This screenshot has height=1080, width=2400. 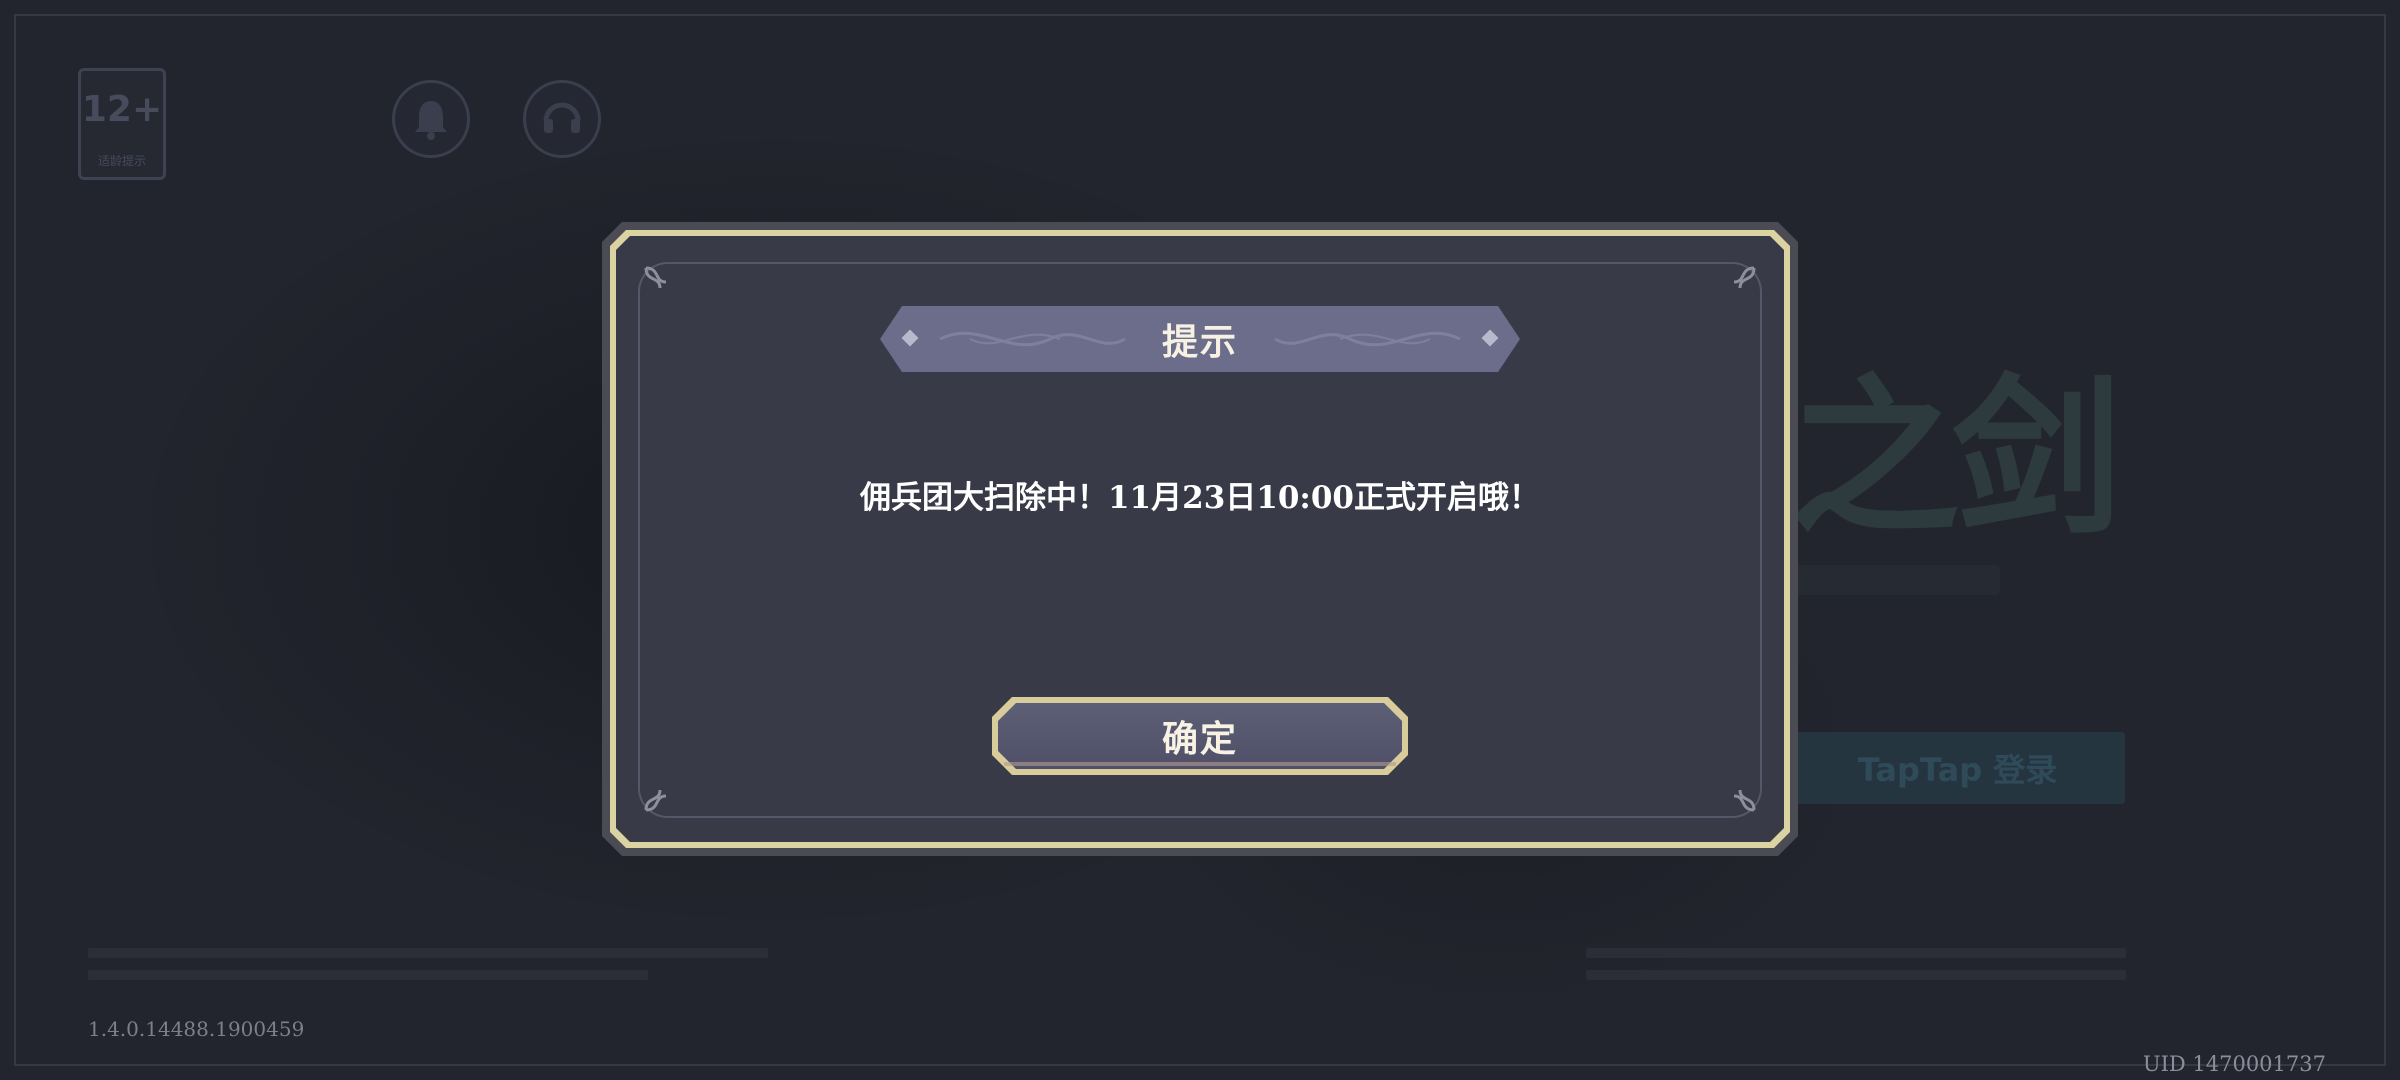 What do you see at coordinates (121, 161) in the screenshot?
I see `age-rating-caption: 适龄提示` at bounding box center [121, 161].